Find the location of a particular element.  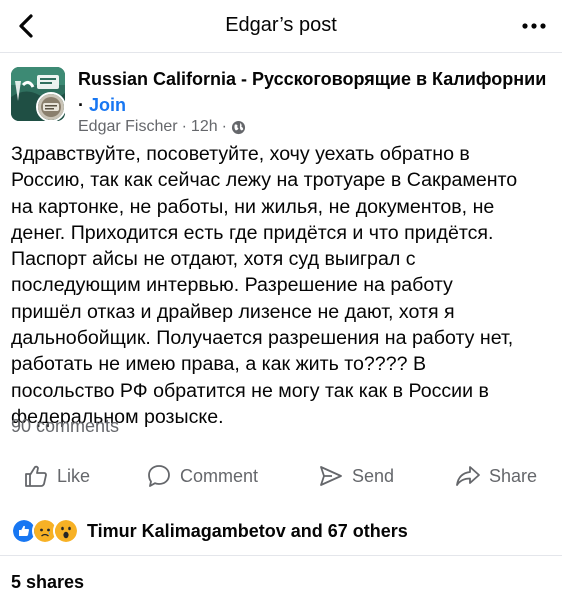

reaction-icons is located at coordinates (45, 531).